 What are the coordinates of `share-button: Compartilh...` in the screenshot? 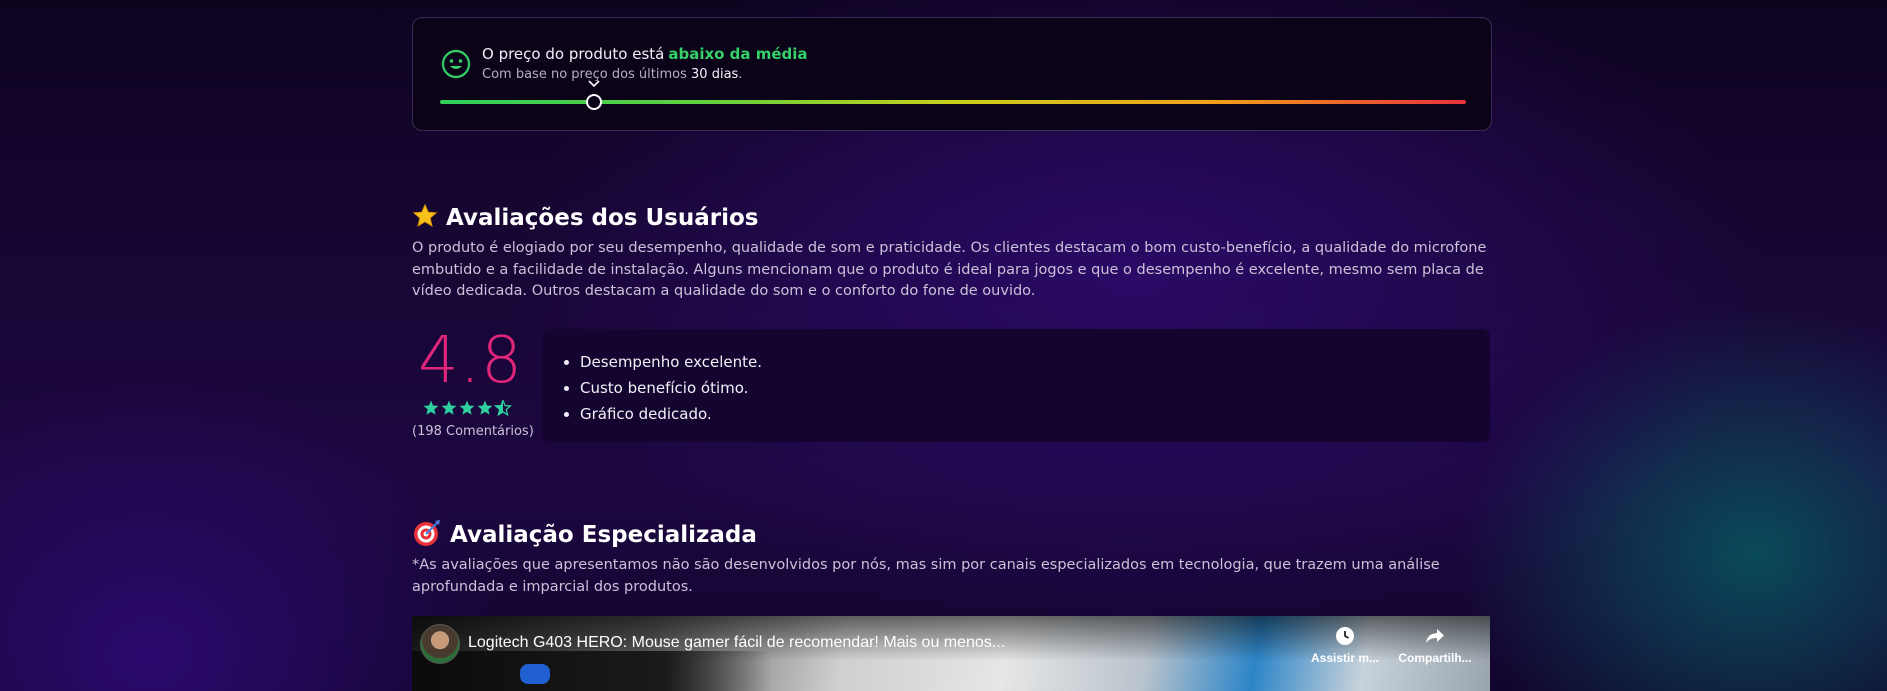 It's located at (1435, 645).